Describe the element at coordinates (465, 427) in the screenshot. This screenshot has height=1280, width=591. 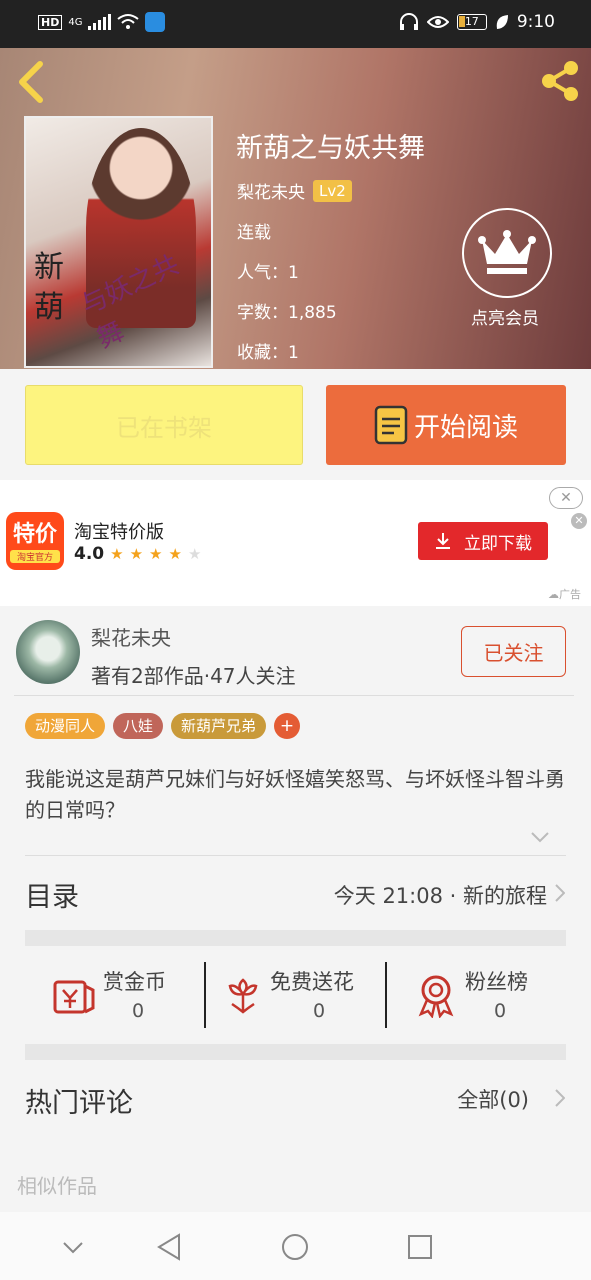
I see `start-reading-label: 开始阅读` at that location.